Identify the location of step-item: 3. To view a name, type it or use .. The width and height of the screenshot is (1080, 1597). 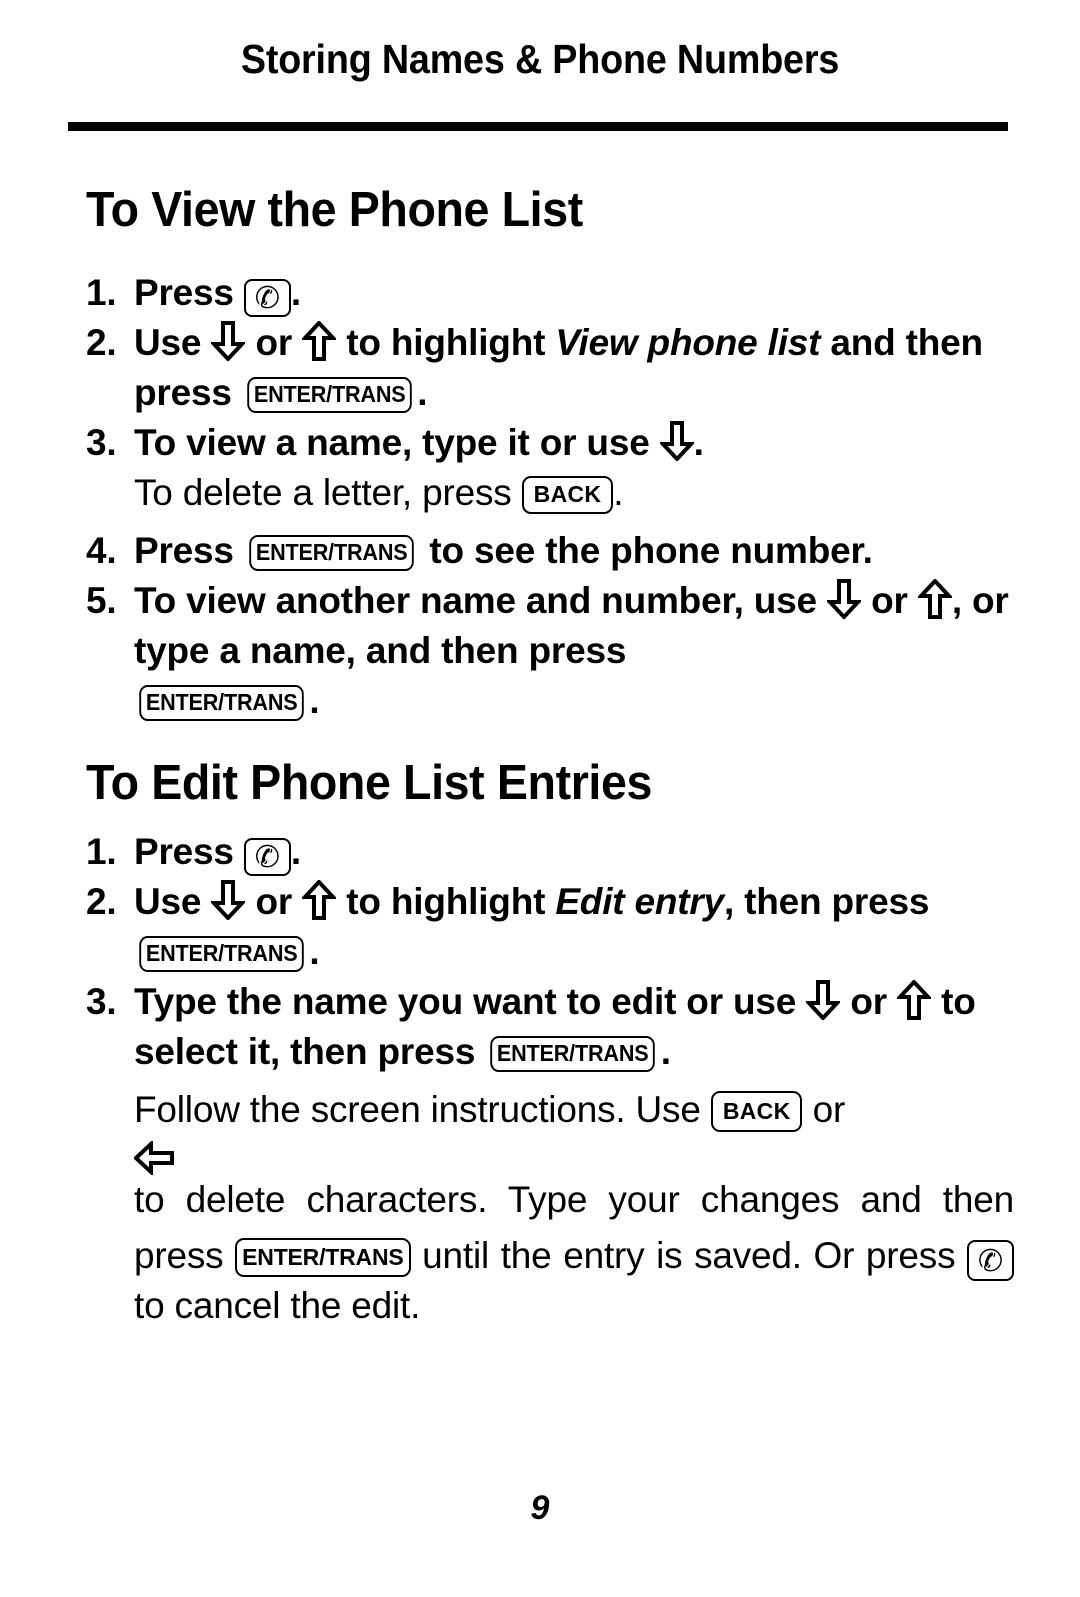
(566, 443).